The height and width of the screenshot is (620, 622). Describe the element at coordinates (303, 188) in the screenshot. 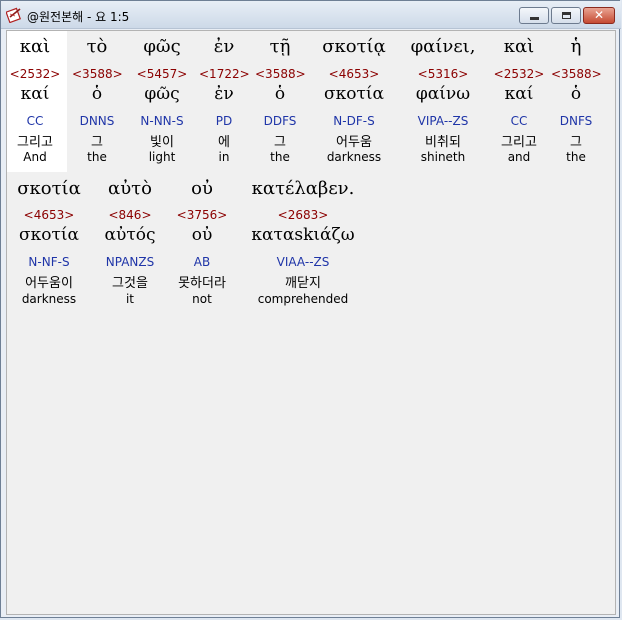

I see `greek-word: κατέλαβεν.` at that location.